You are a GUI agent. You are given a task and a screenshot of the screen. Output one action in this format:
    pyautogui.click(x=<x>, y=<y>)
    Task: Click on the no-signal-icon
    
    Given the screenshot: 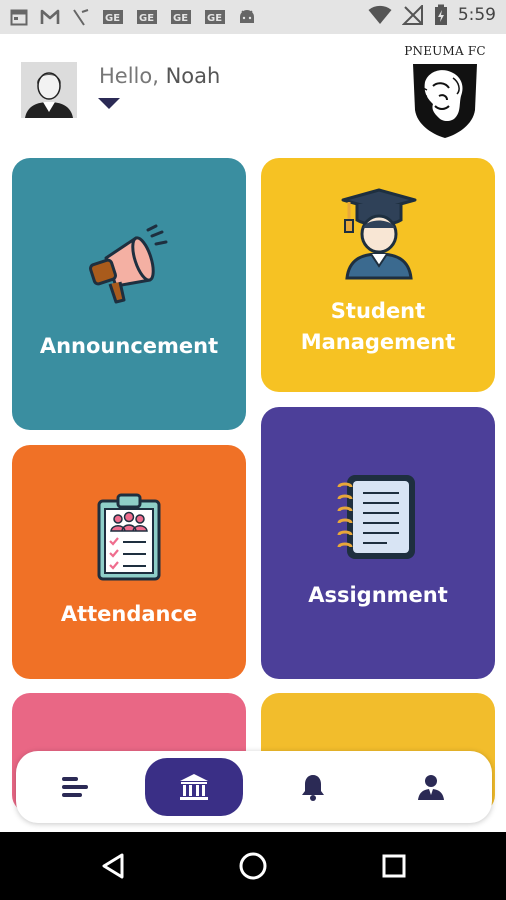 What is the action you would take?
    pyautogui.click(x=412, y=15)
    